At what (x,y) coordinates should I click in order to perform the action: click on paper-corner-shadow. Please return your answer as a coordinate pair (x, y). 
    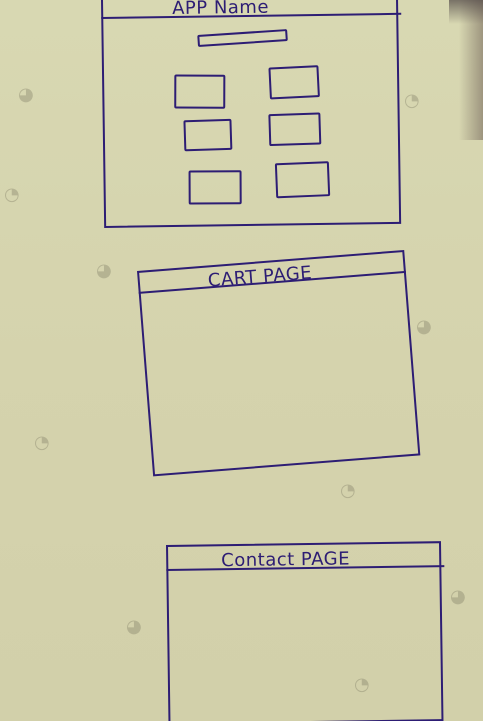
    Looking at the image, I should click on (466, 12).